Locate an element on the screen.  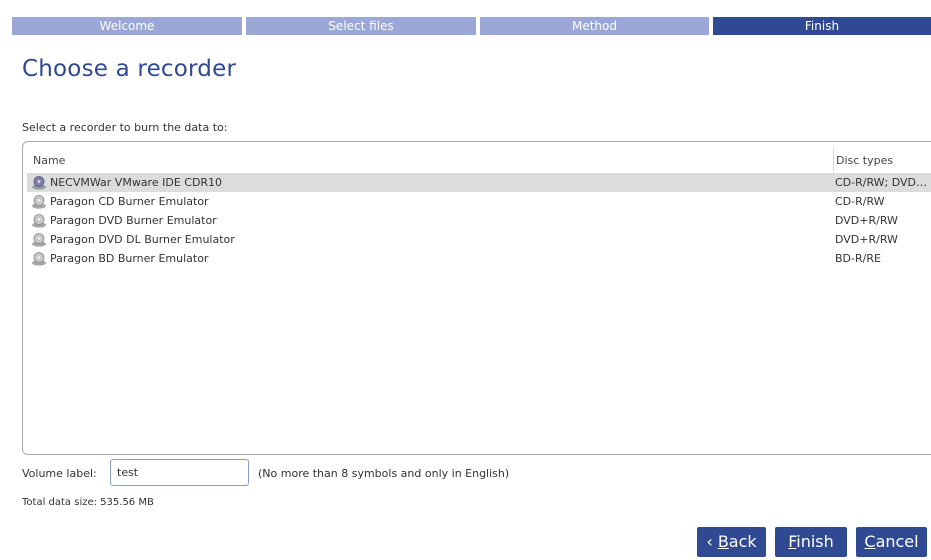
finish-button: Finish is located at coordinates (811, 542).